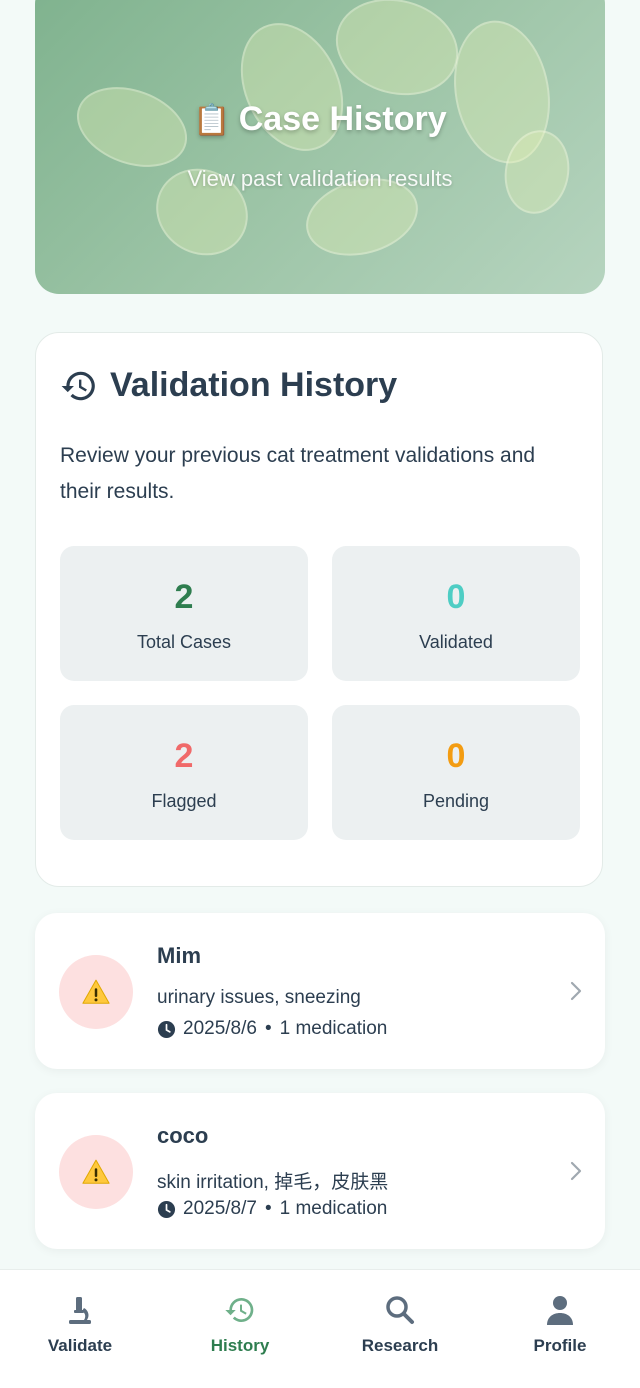  I want to click on user-icon, so click(560, 1310).